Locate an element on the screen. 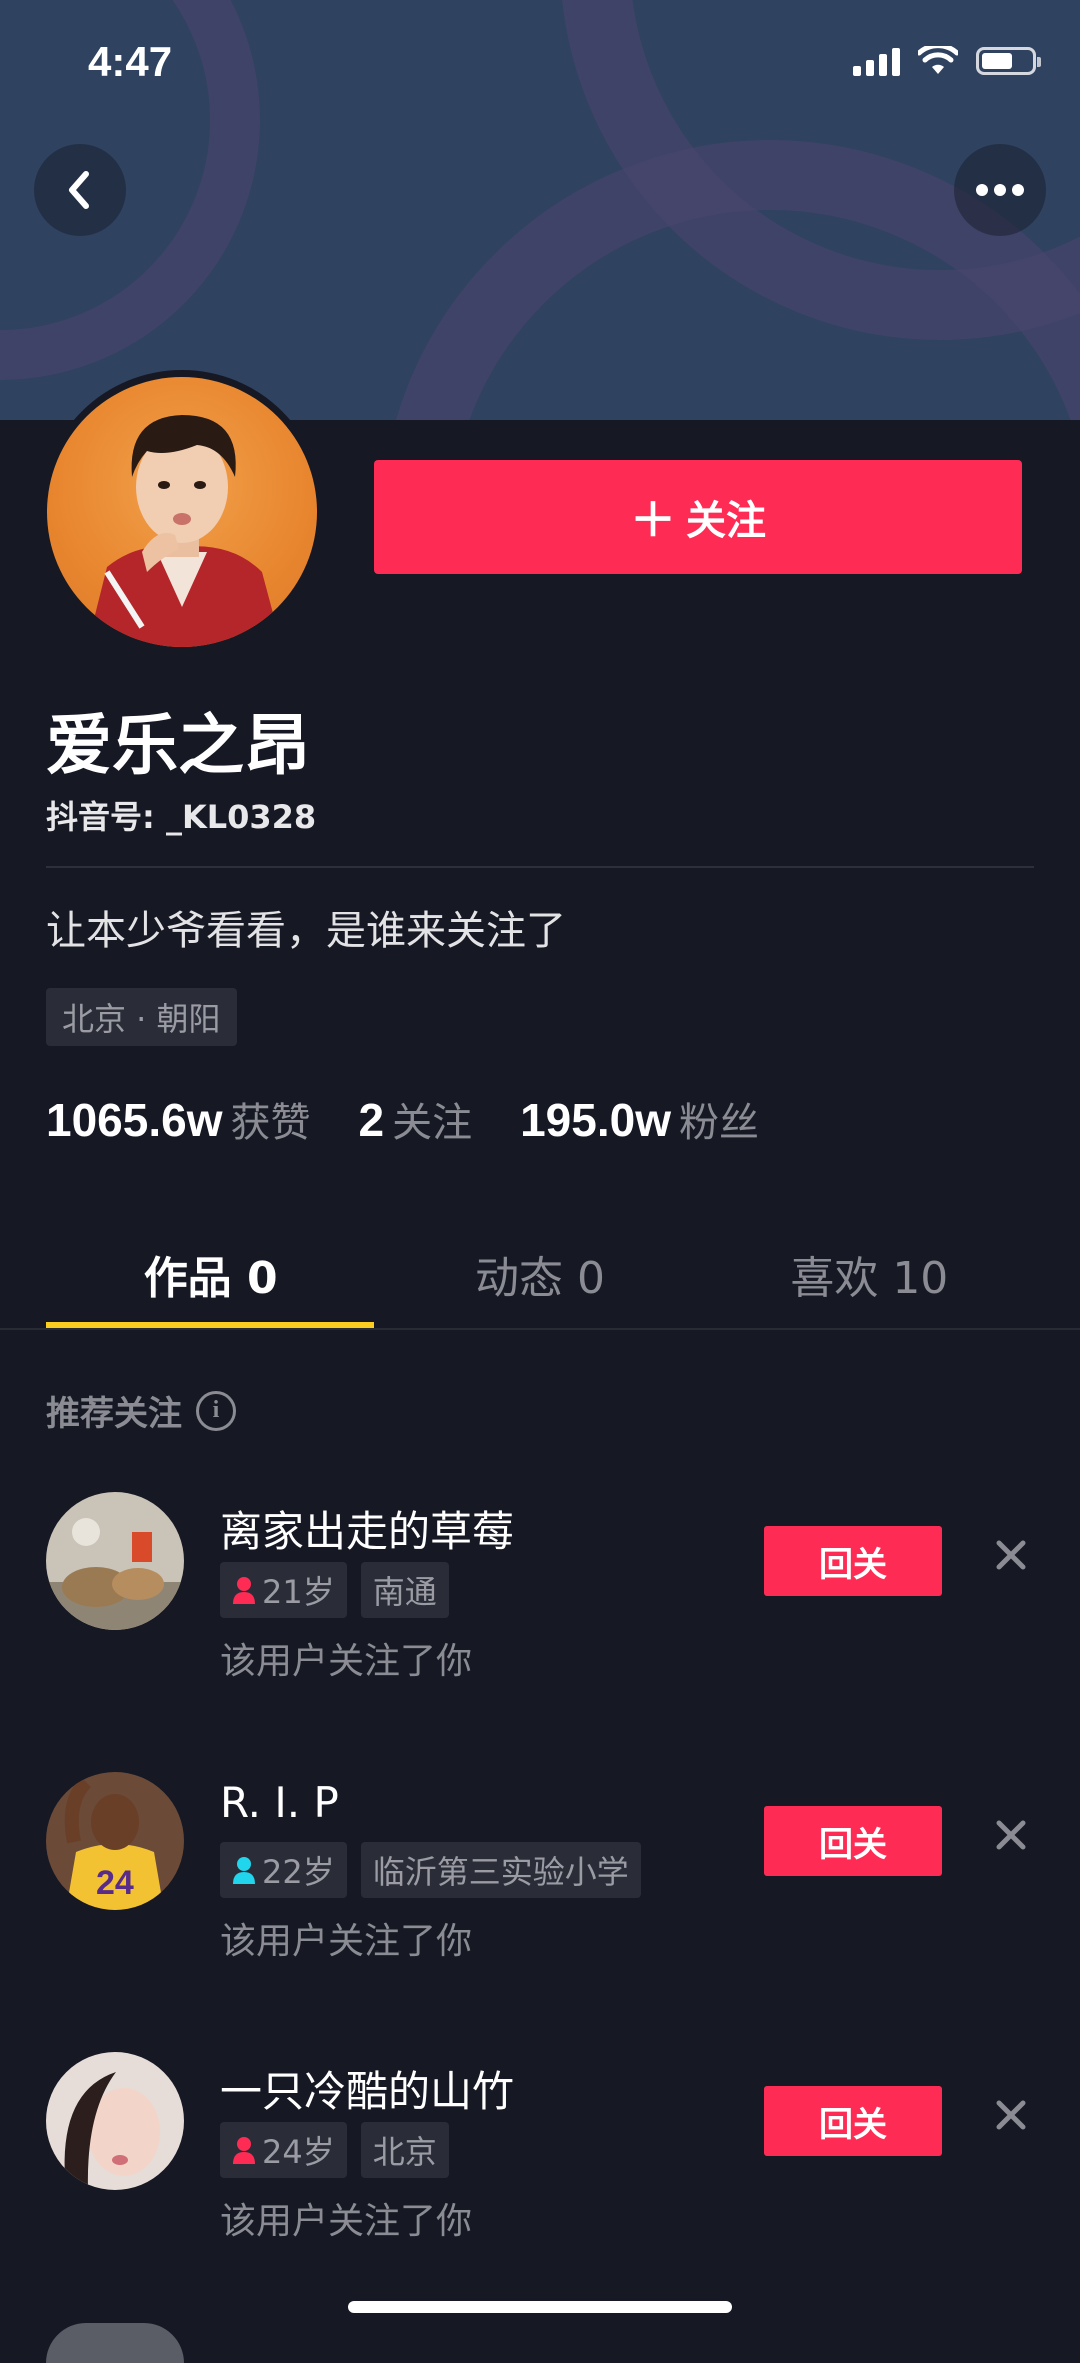 The image size is (1080, 2363). tab-works: 作品 0 is located at coordinates (210, 1274).